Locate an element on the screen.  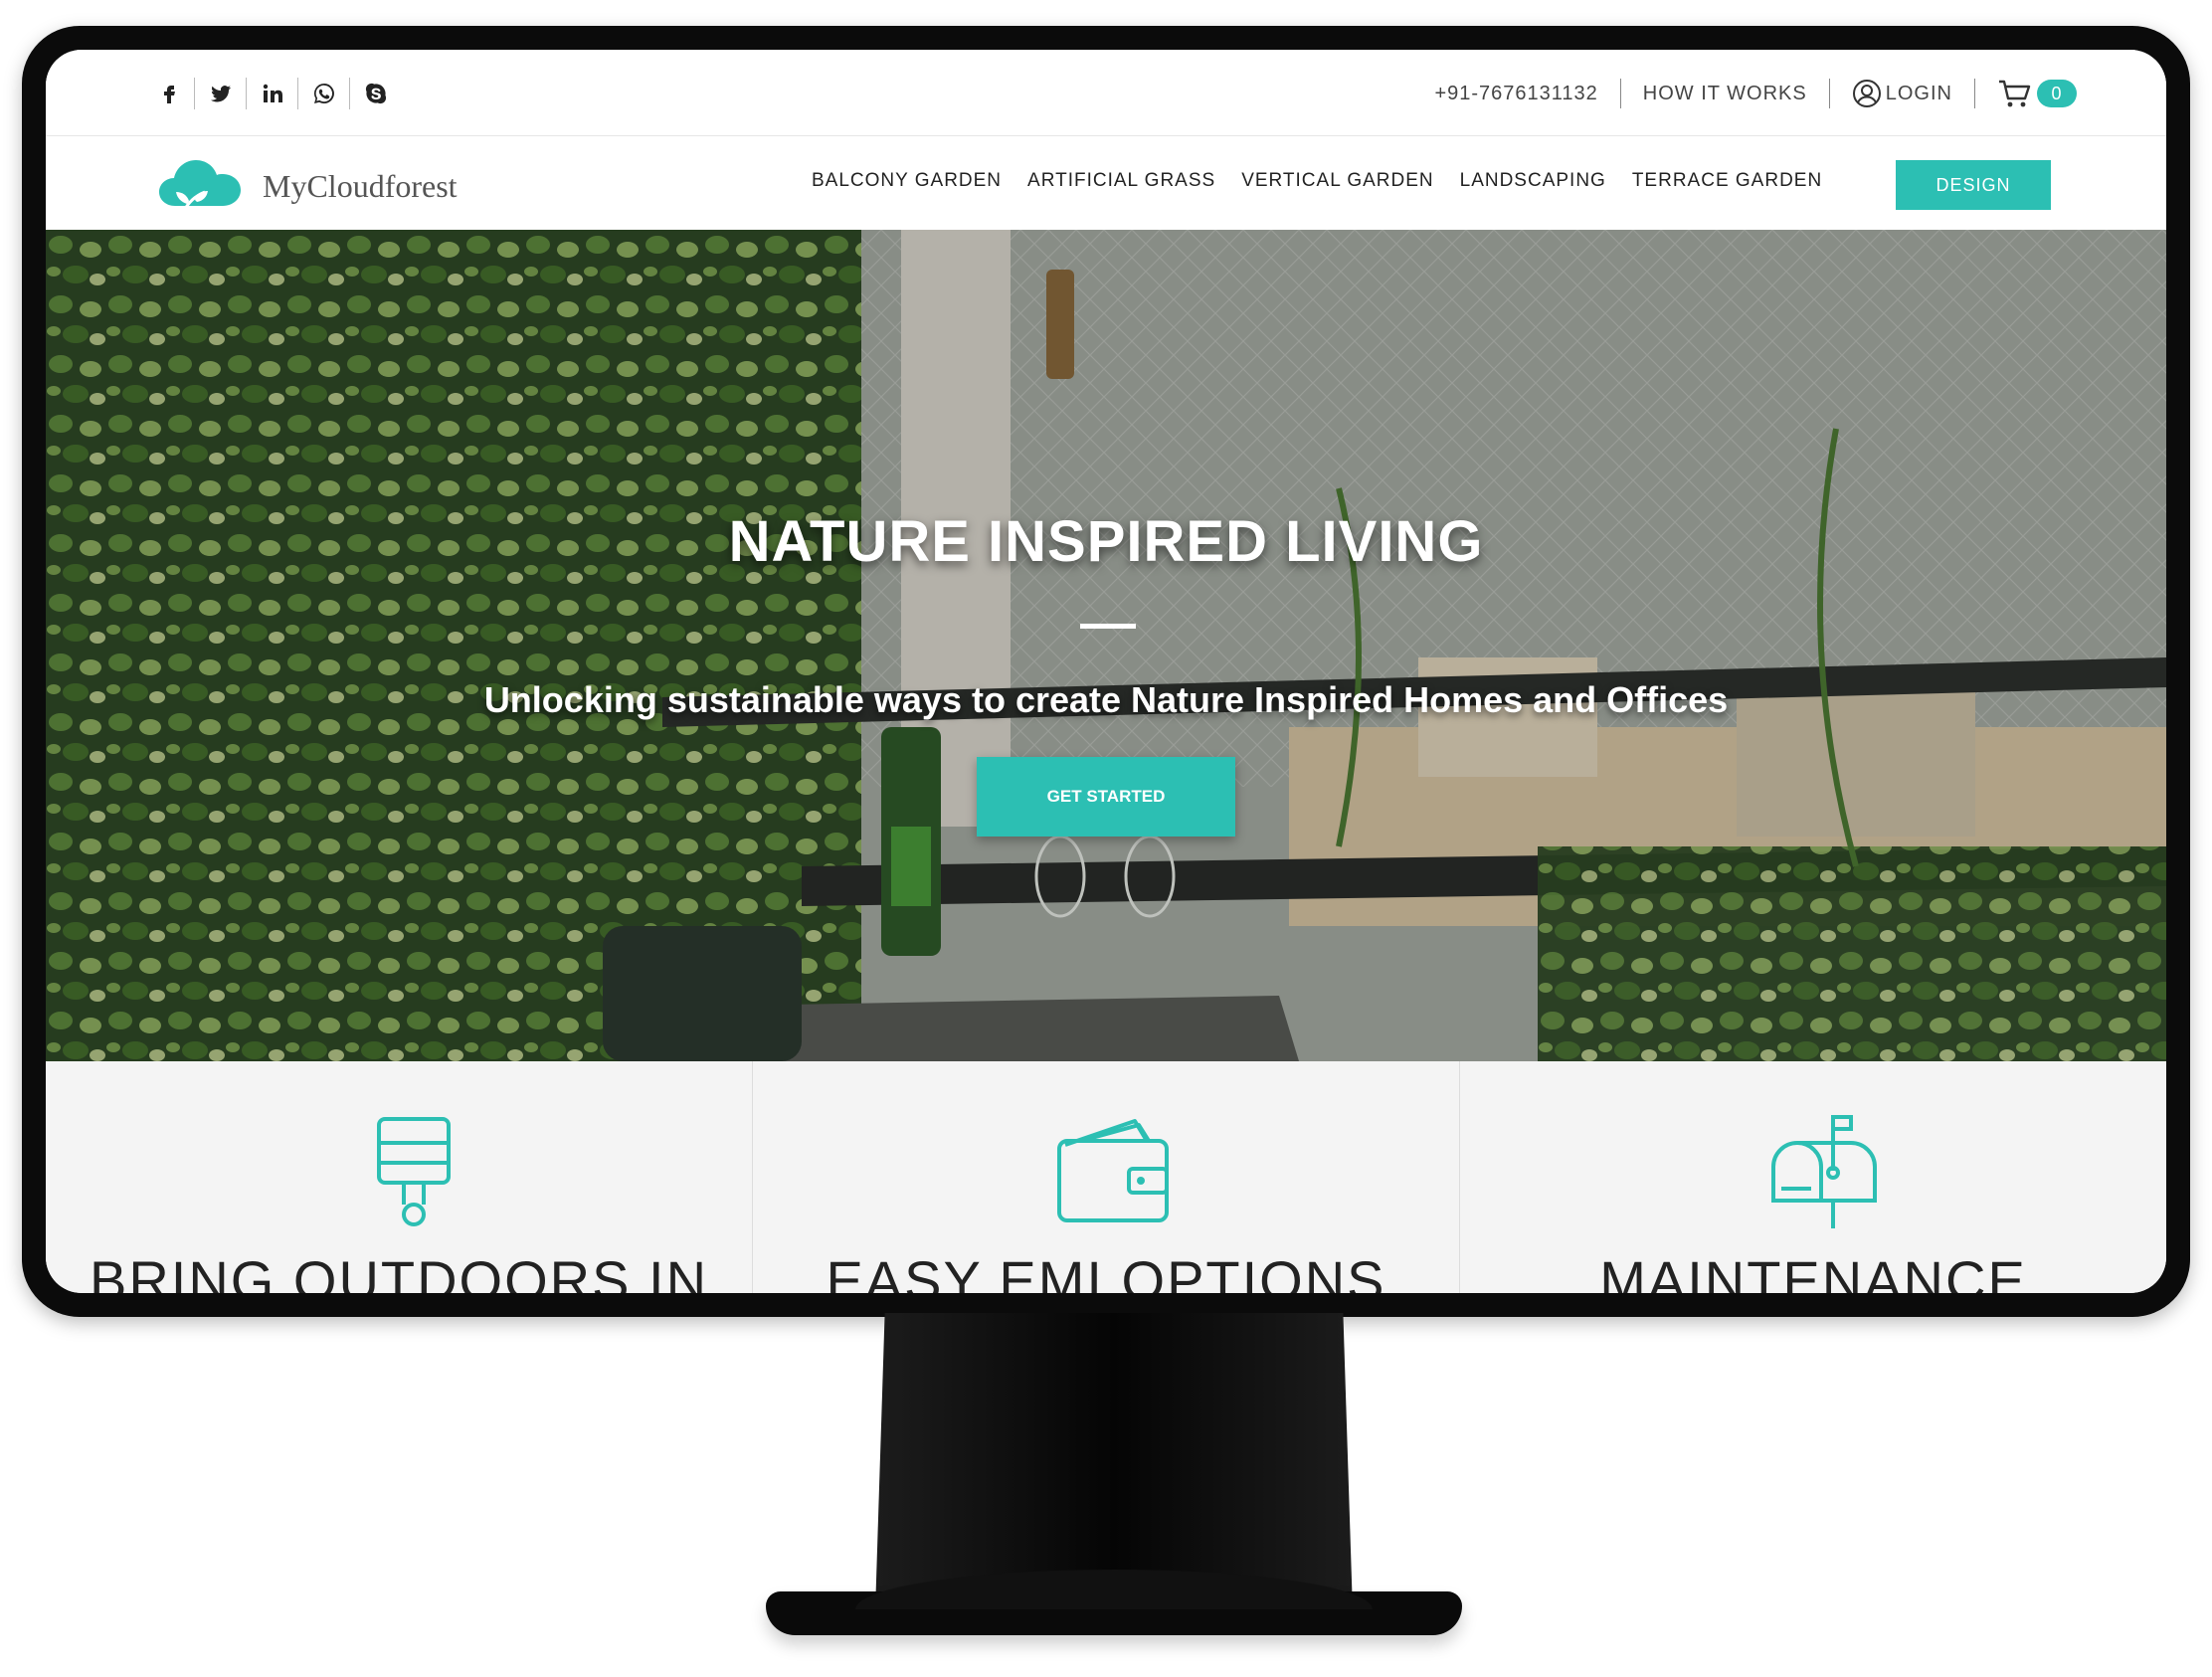
paint-brush-icon is located at coordinates (414, 1171).